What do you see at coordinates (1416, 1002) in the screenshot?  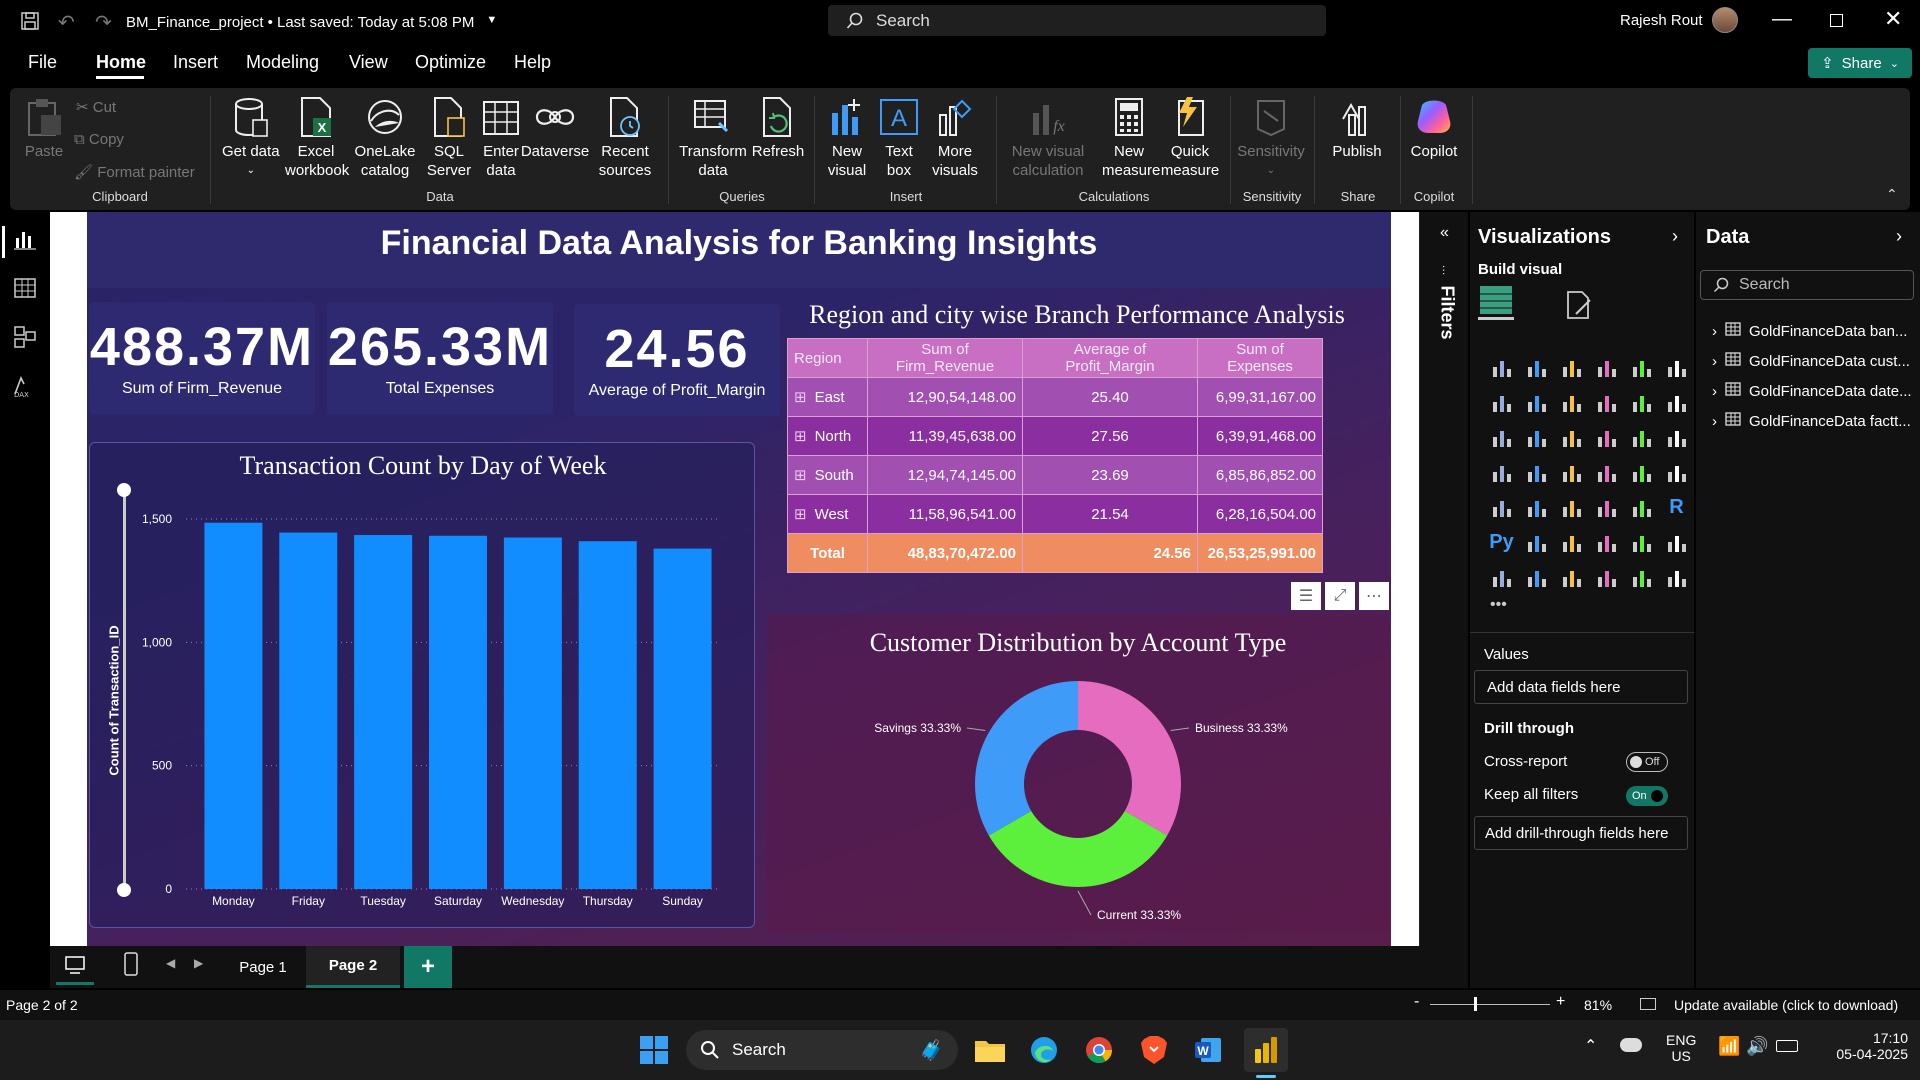 I see `zoom-out-icon: -` at bounding box center [1416, 1002].